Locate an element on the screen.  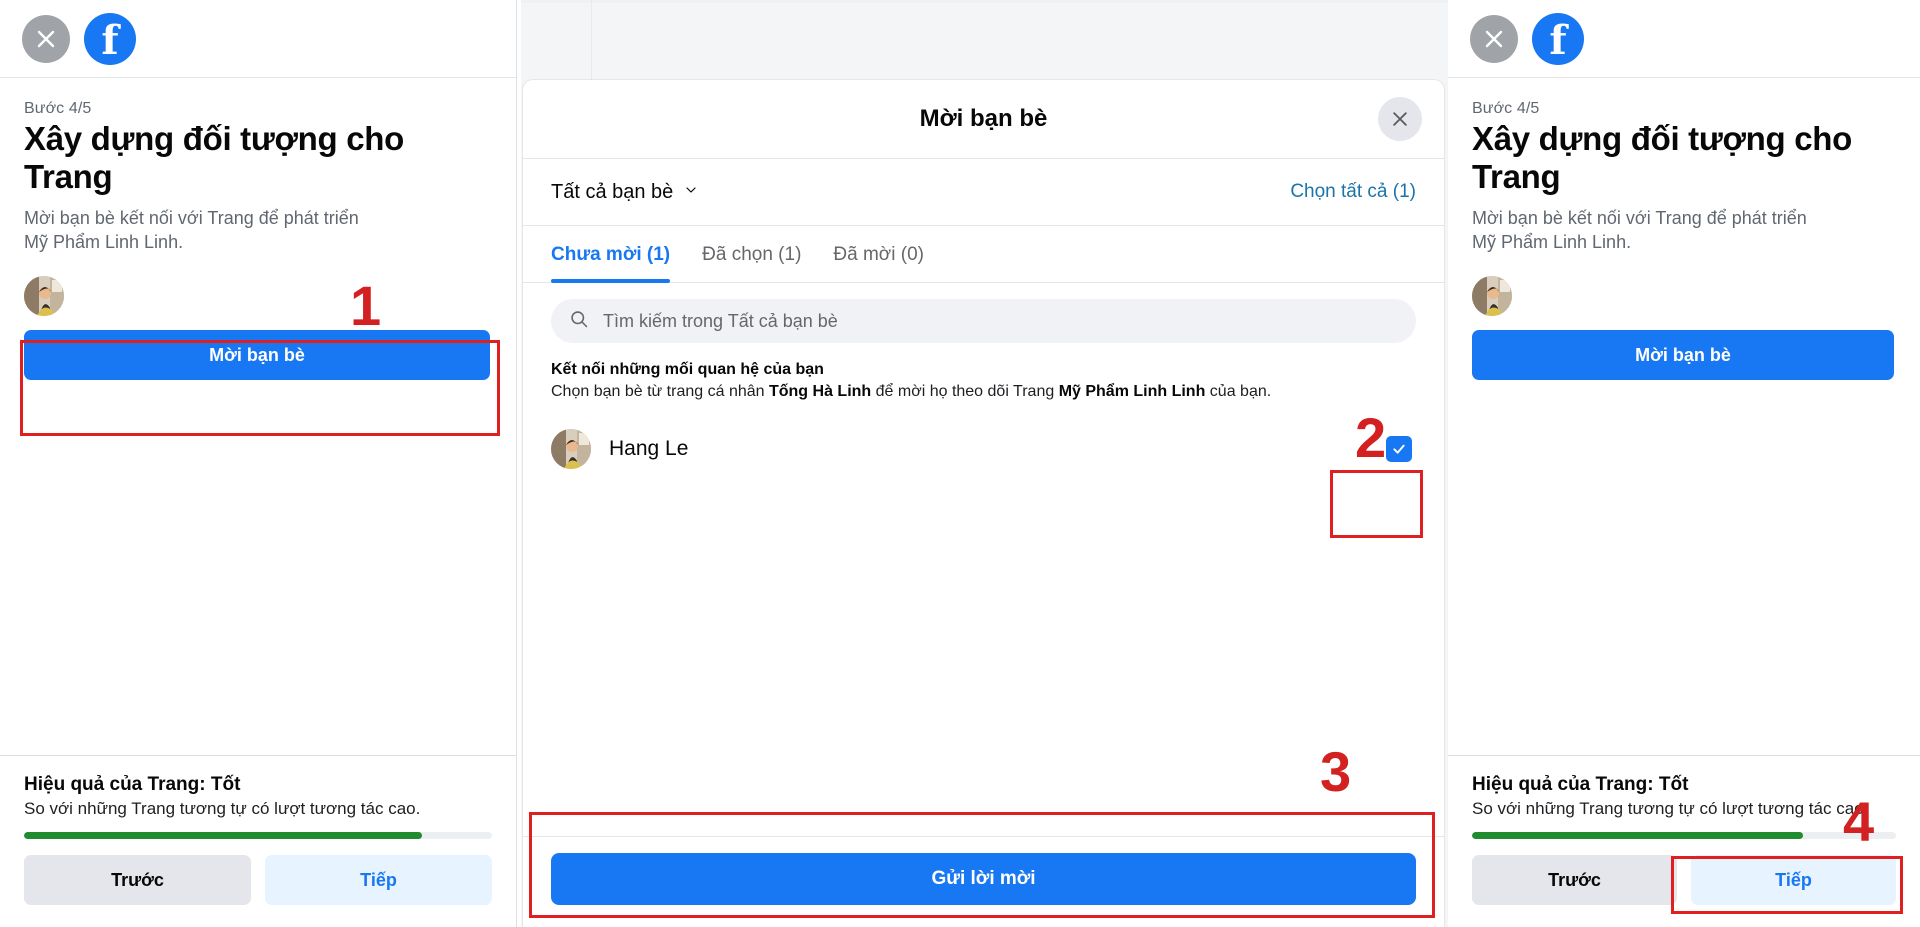
search-input is located at coordinates (999, 321).